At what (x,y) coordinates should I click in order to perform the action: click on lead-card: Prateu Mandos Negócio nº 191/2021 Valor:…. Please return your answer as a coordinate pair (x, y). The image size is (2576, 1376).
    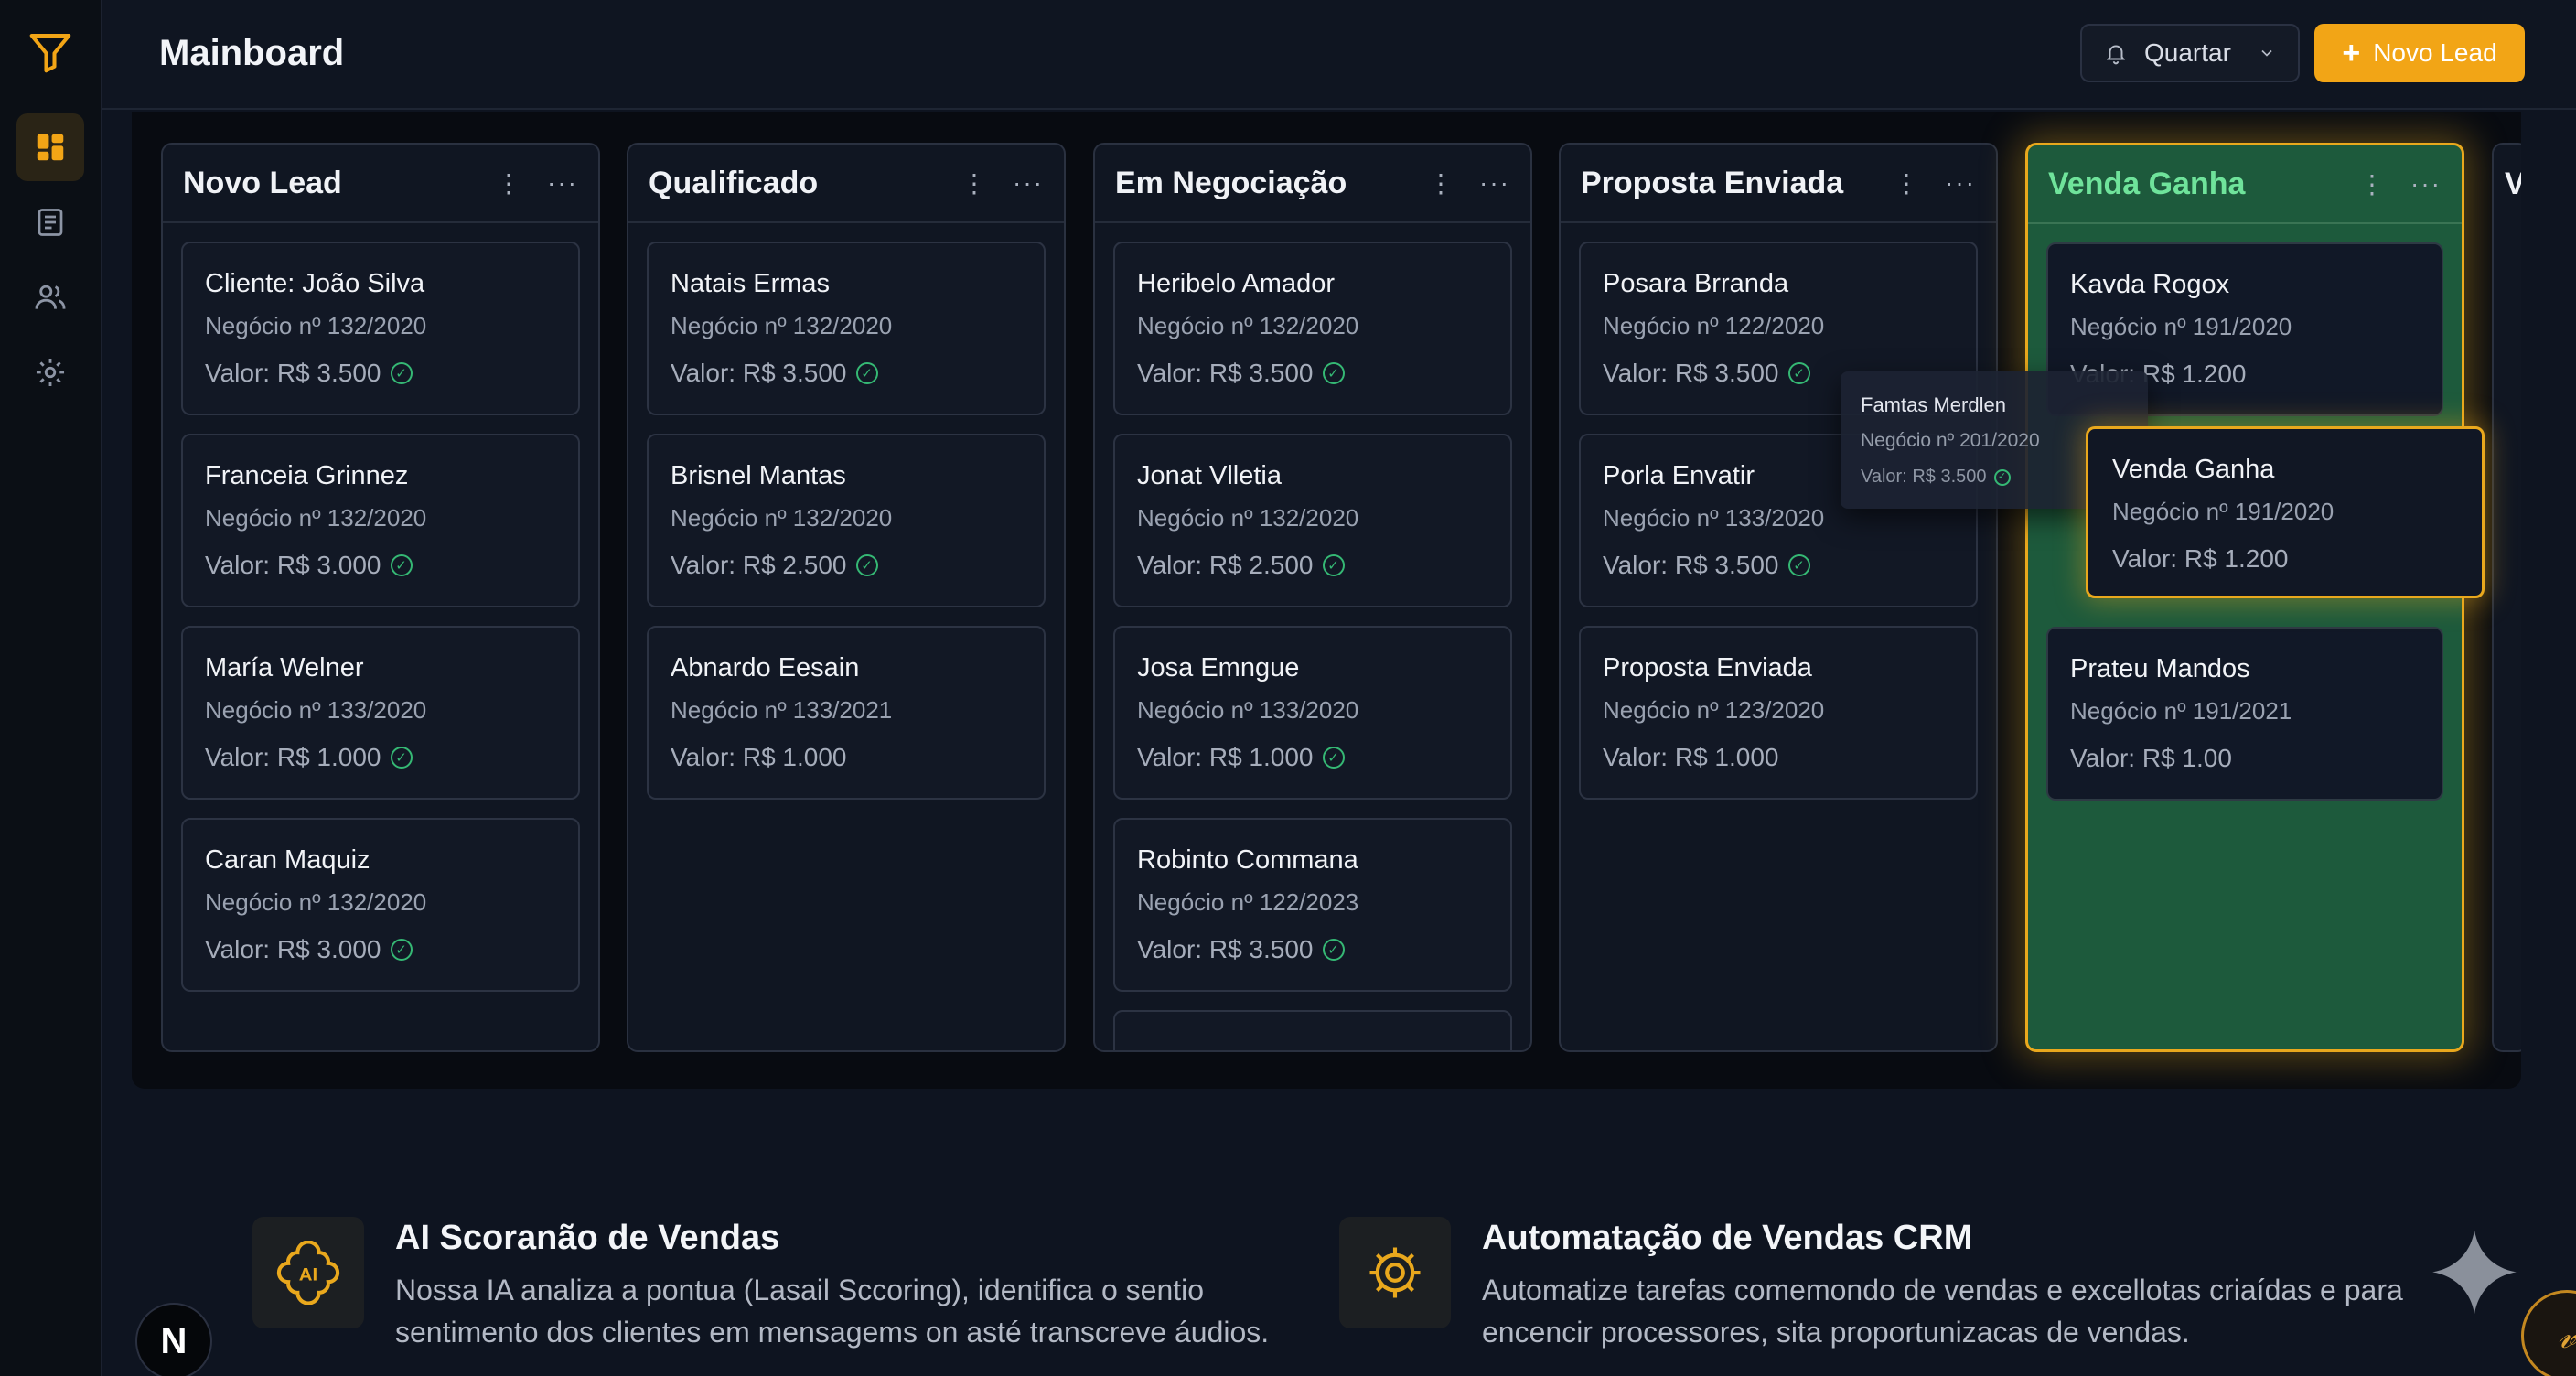
    Looking at the image, I should click on (2245, 714).